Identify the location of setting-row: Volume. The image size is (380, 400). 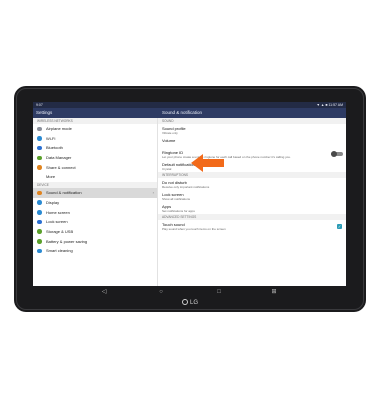
(252, 142).